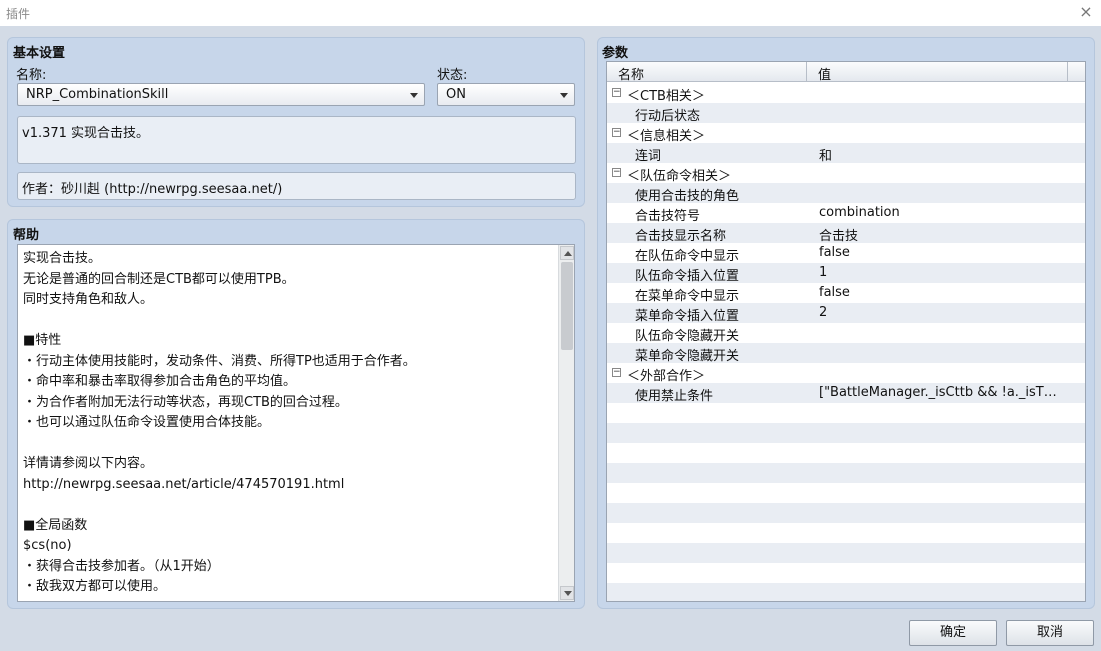 The height and width of the screenshot is (651, 1101). Describe the element at coordinates (823, 272) in the screenshot. I see `param-value: 1` at that location.